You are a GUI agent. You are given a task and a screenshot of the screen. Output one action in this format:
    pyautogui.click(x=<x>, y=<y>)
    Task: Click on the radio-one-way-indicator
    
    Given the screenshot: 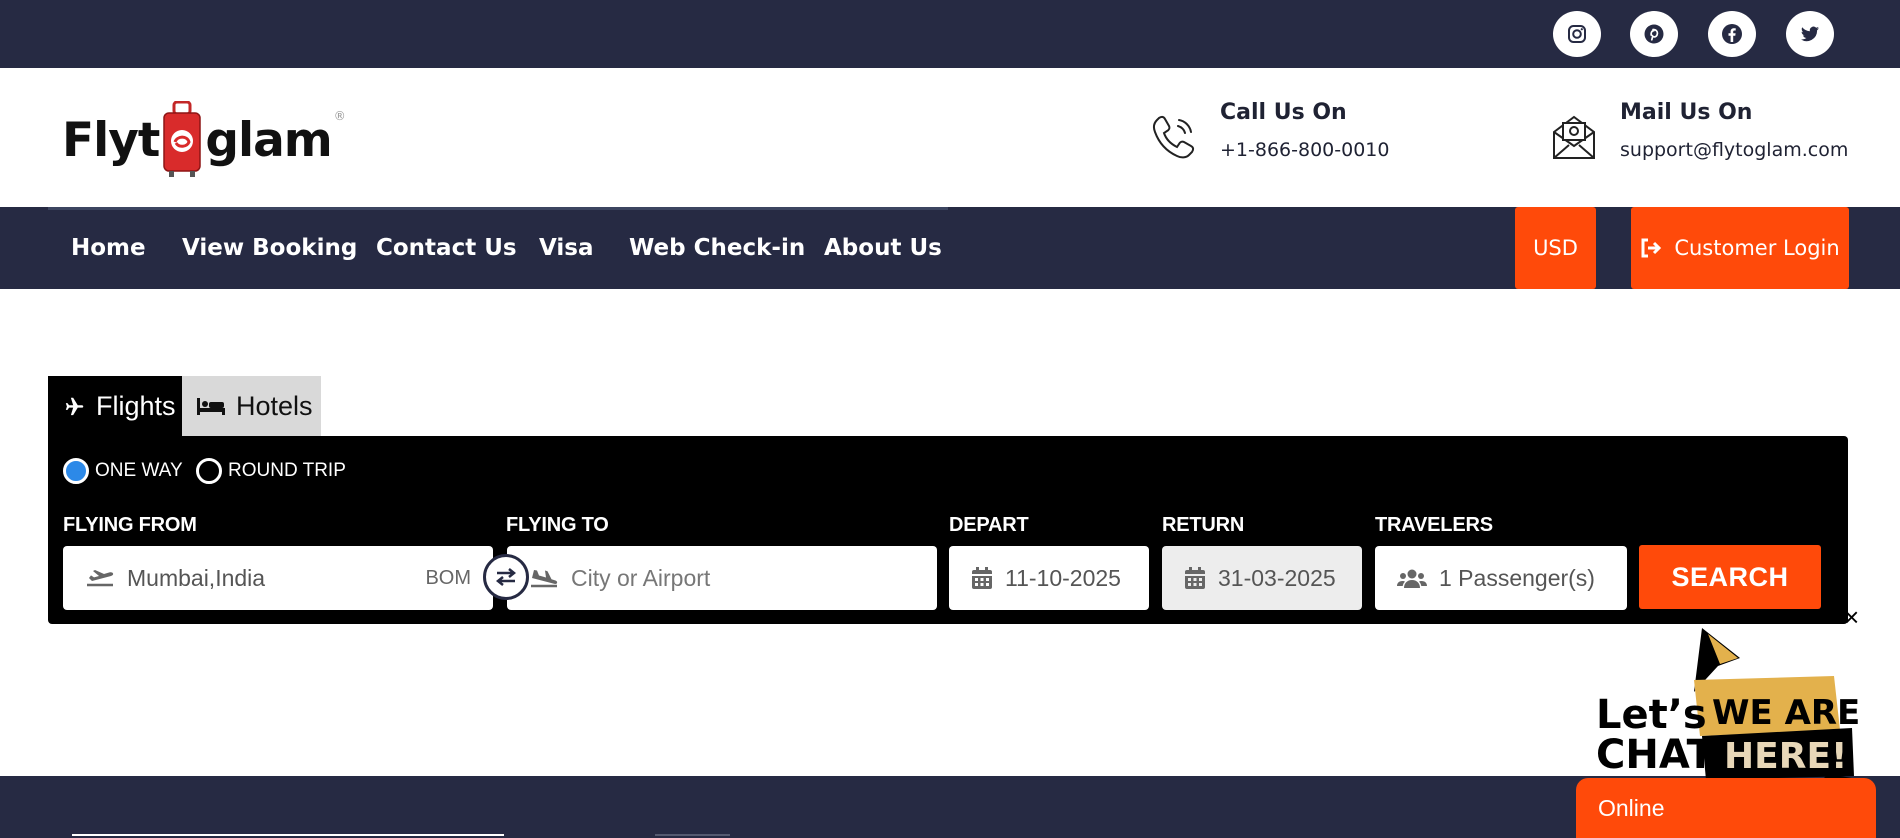 What is the action you would take?
    pyautogui.click(x=76, y=471)
    